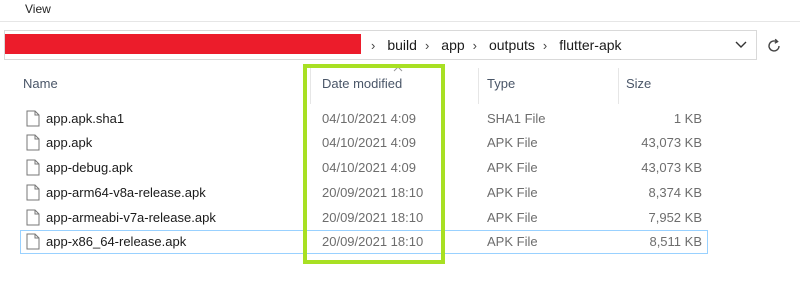 The height and width of the screenshot is (287, 800). Describe the element at coordinates (687, 118) in the screenshot. I see `file-size: 1 KB` at that location.